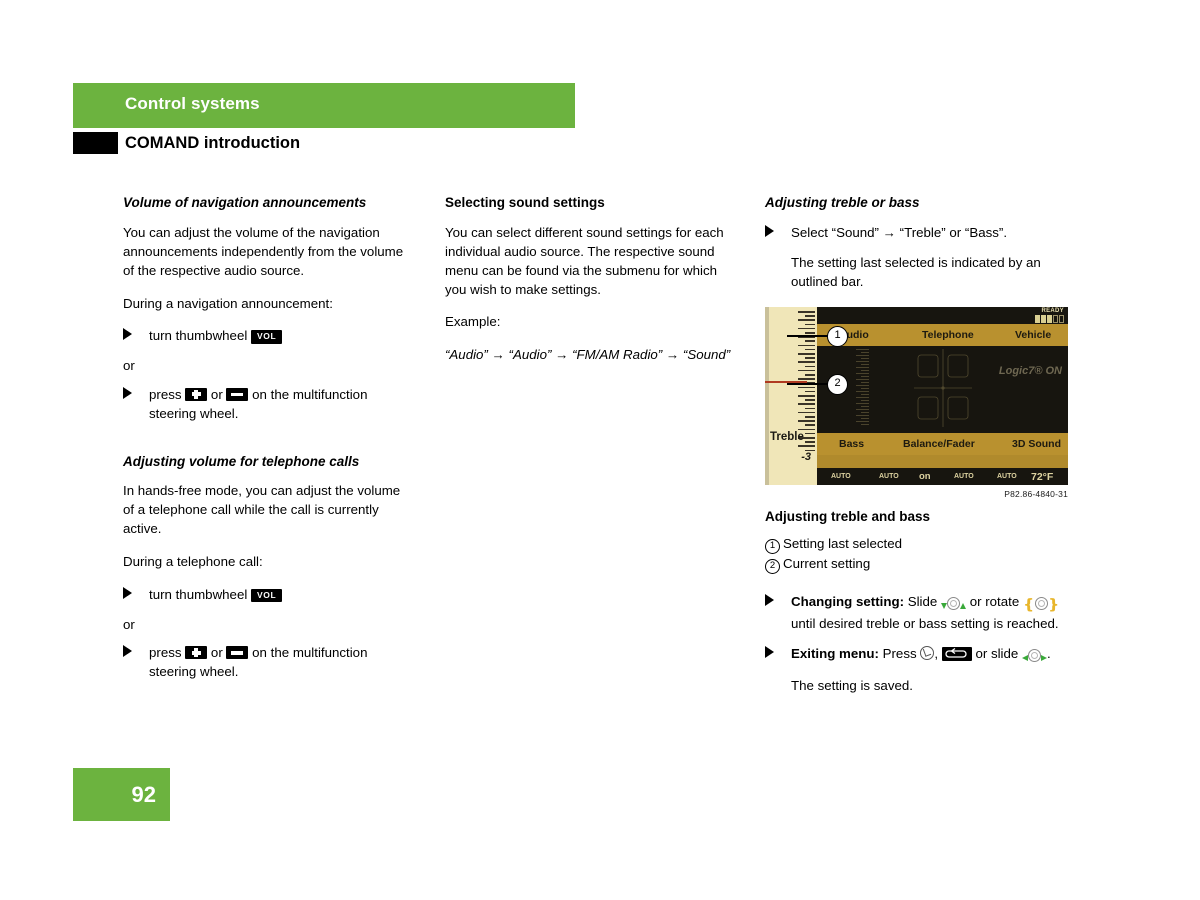  What do you see at coordinates (889, 476) in the screenshot?
I see `climate-left-fan: AUTO` at bounding box center [889, 476].